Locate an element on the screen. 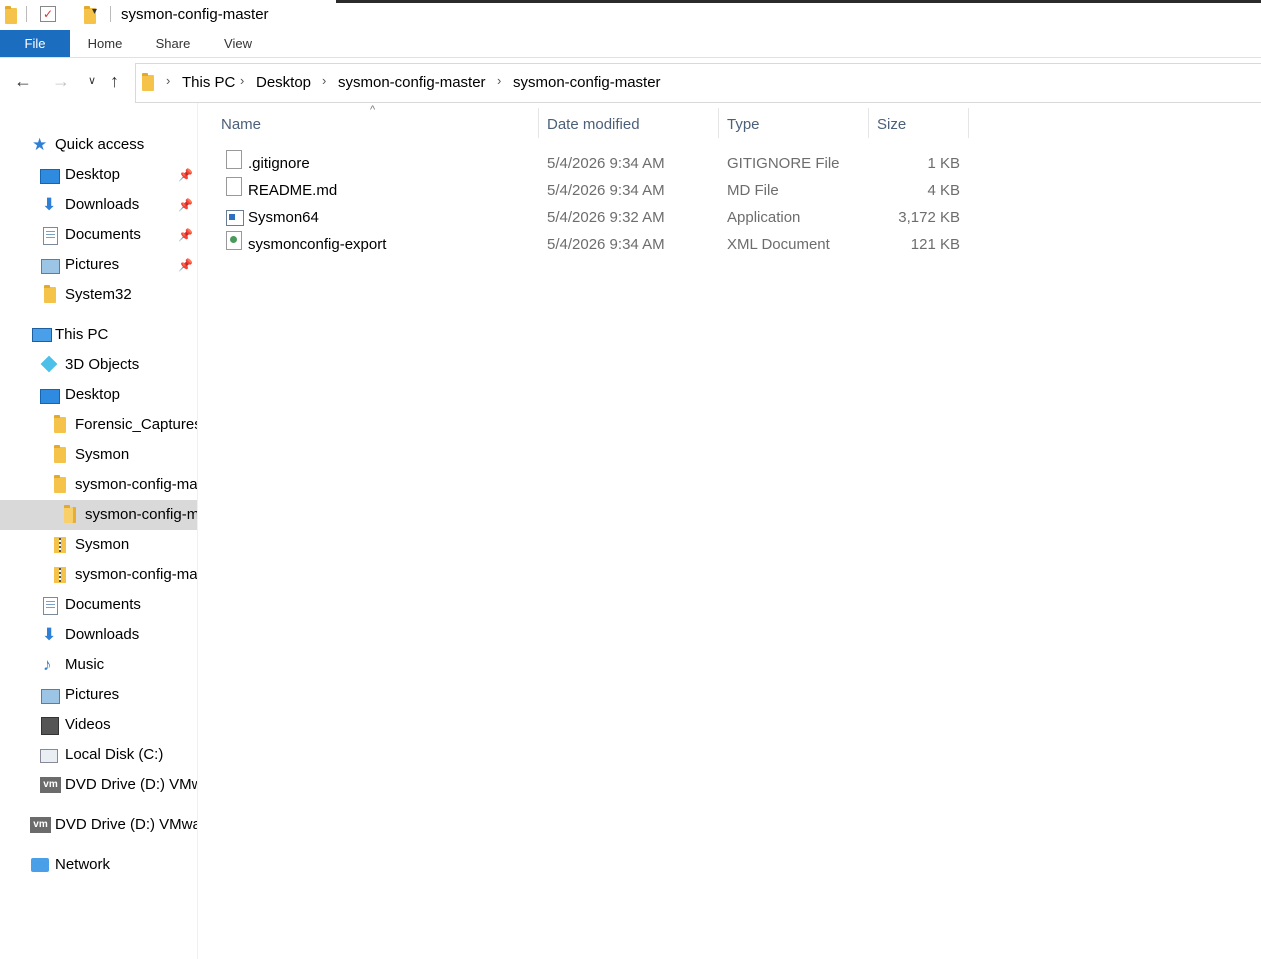 The height and width of the screenshot is (959, 1261). xml-document-icon is located at coordinates (234, 240).